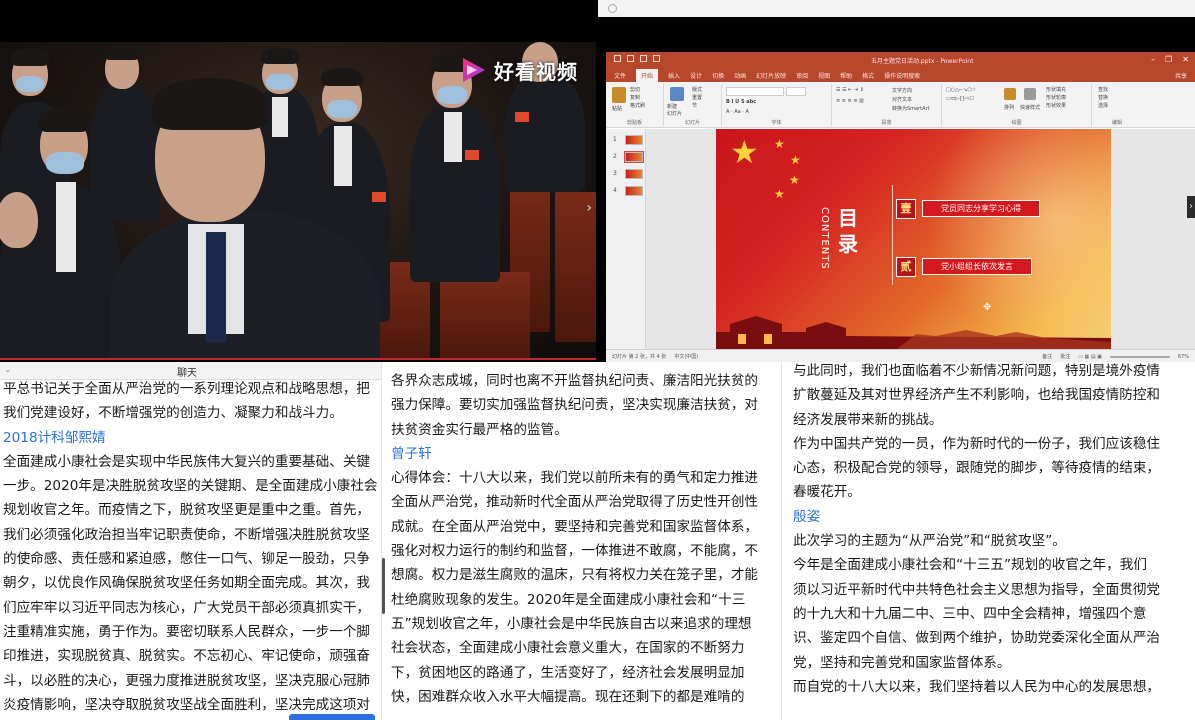 This screenshot has width=1195, height=720. I want to click on window-dot-icon, so click(612, 8).